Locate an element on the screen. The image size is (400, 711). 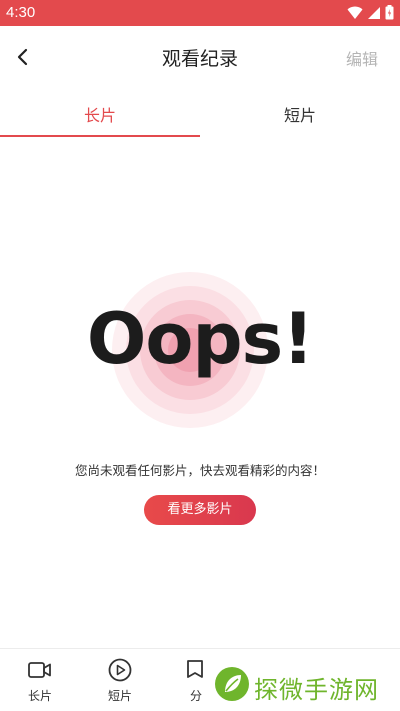
nav-item-long: 长片 is located at coordinates (40, 680).